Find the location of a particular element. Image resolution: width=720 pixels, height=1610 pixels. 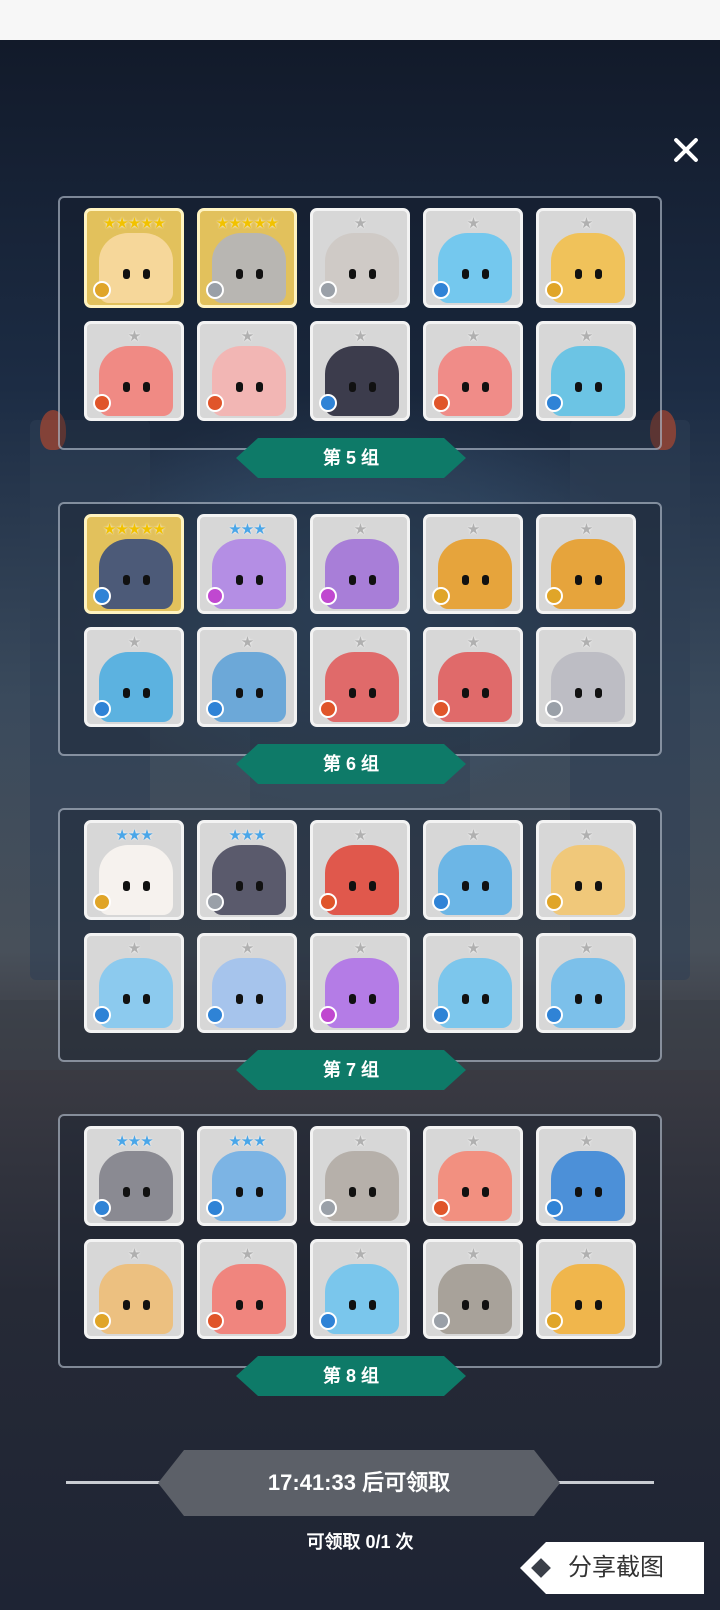

group-panel: ★★★★★ ★★★★★ ★ ★ ★ ★ ★ ★ ★ ★ is located at coordinates (360, 323).